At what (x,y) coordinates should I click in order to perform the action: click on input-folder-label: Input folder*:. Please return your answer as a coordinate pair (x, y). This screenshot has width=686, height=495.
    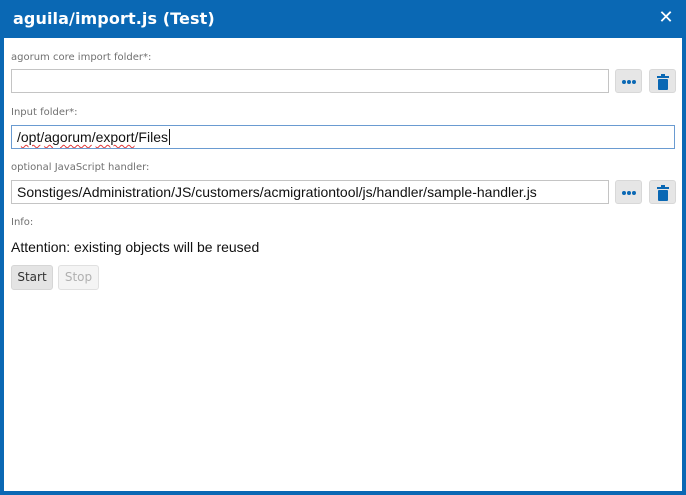
    Looking at the image, I should click on (44, 112).